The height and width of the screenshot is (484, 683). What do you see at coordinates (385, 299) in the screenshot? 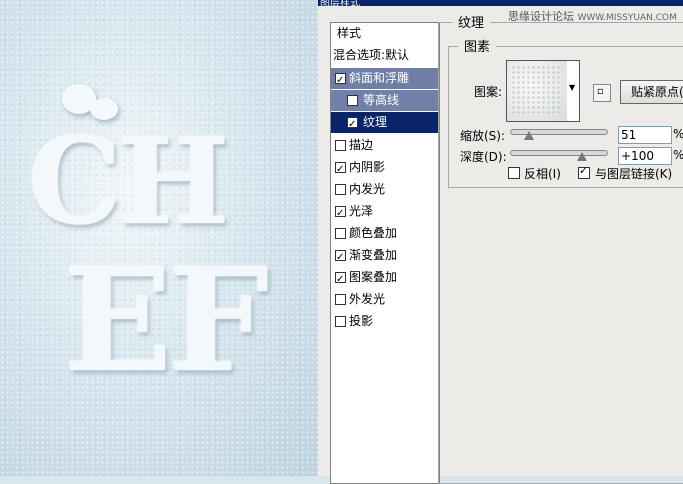
I see `style-item-outer-glow: 外发光` at bounding box center [385, 299].